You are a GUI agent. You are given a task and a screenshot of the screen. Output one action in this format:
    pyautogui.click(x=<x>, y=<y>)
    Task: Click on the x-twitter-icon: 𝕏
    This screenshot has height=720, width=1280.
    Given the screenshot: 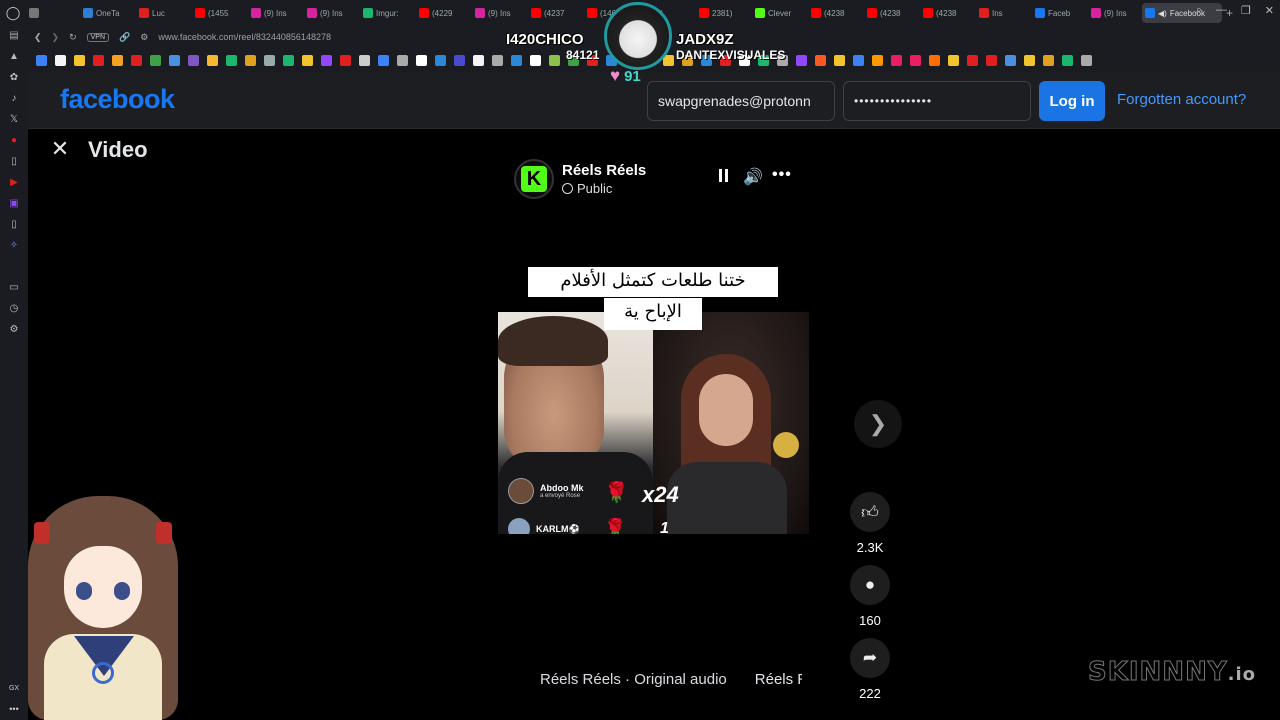 What is the action you would take?
    pyautogui.click(x=14, y=120)
    